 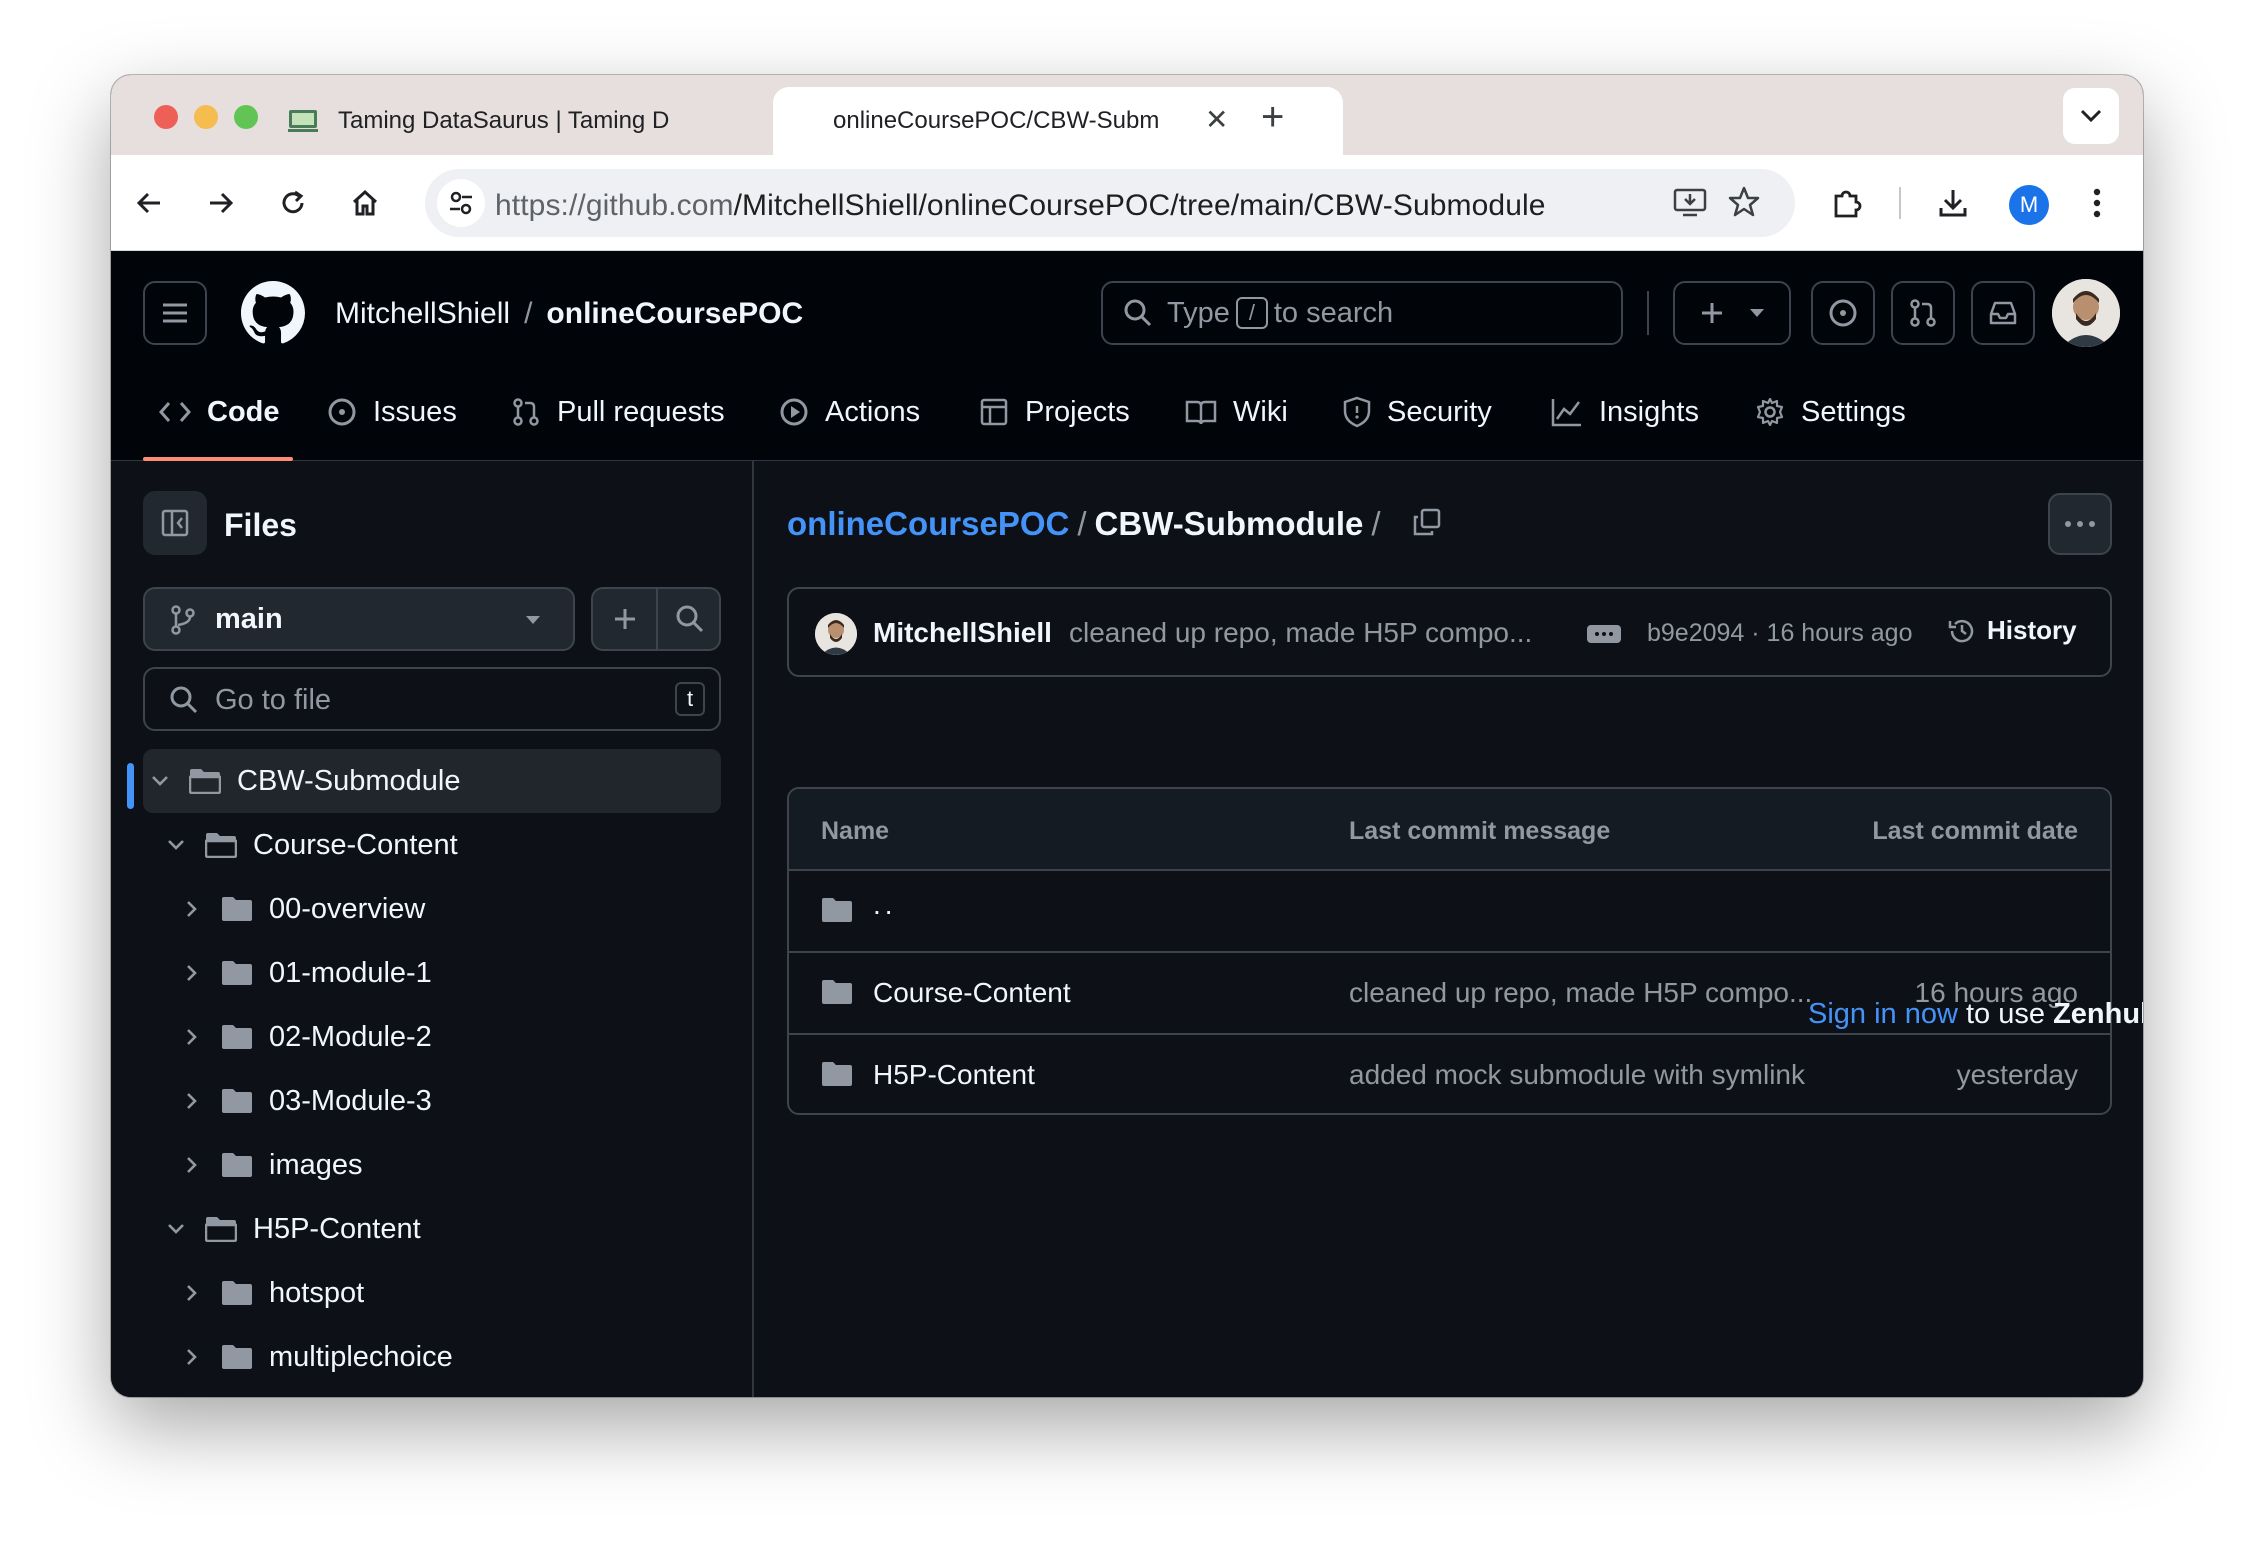 I want to click on tab-projects: Projects, so click(x=1054, y=412).